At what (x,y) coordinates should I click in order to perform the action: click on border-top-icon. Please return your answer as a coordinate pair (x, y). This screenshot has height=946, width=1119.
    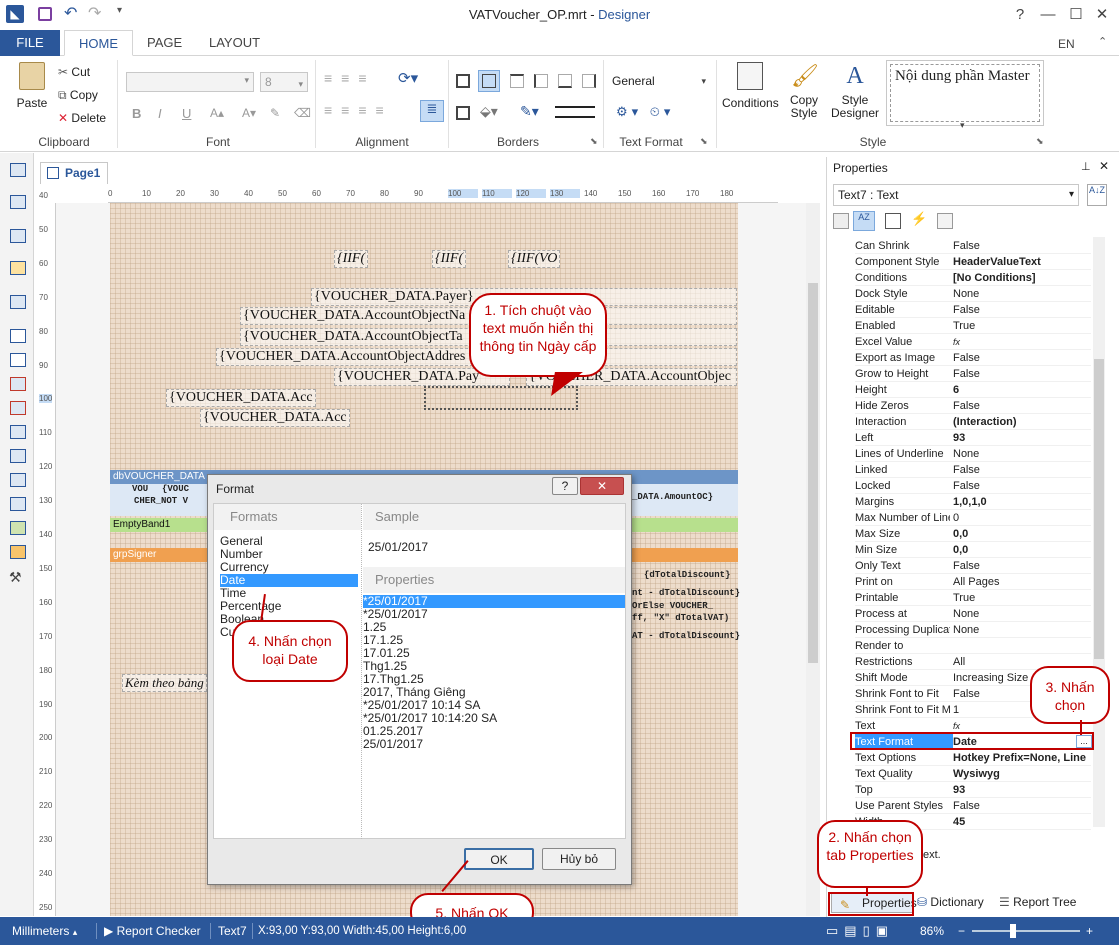
    Looking at the image, I should click on (517, 81).